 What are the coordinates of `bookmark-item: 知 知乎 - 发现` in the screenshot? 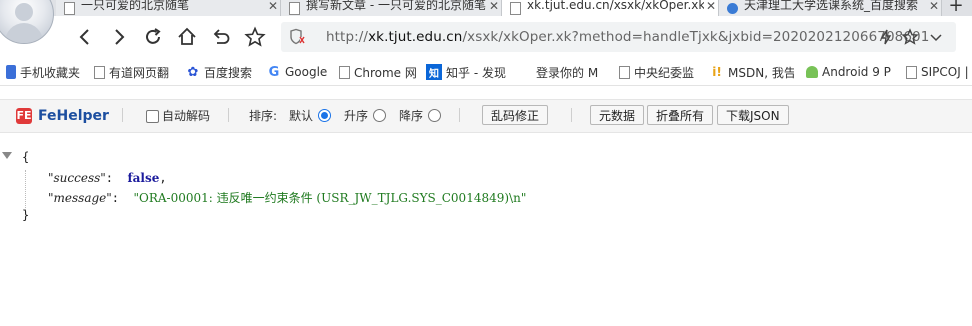 It's located at (467, 72).